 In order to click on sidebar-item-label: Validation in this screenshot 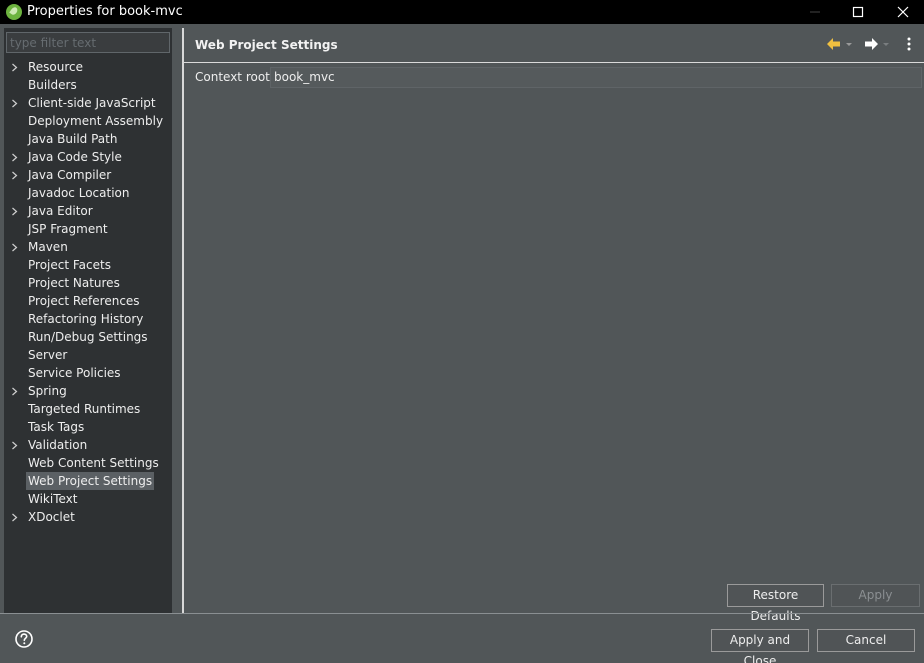, I will do `click(58, 445)`.